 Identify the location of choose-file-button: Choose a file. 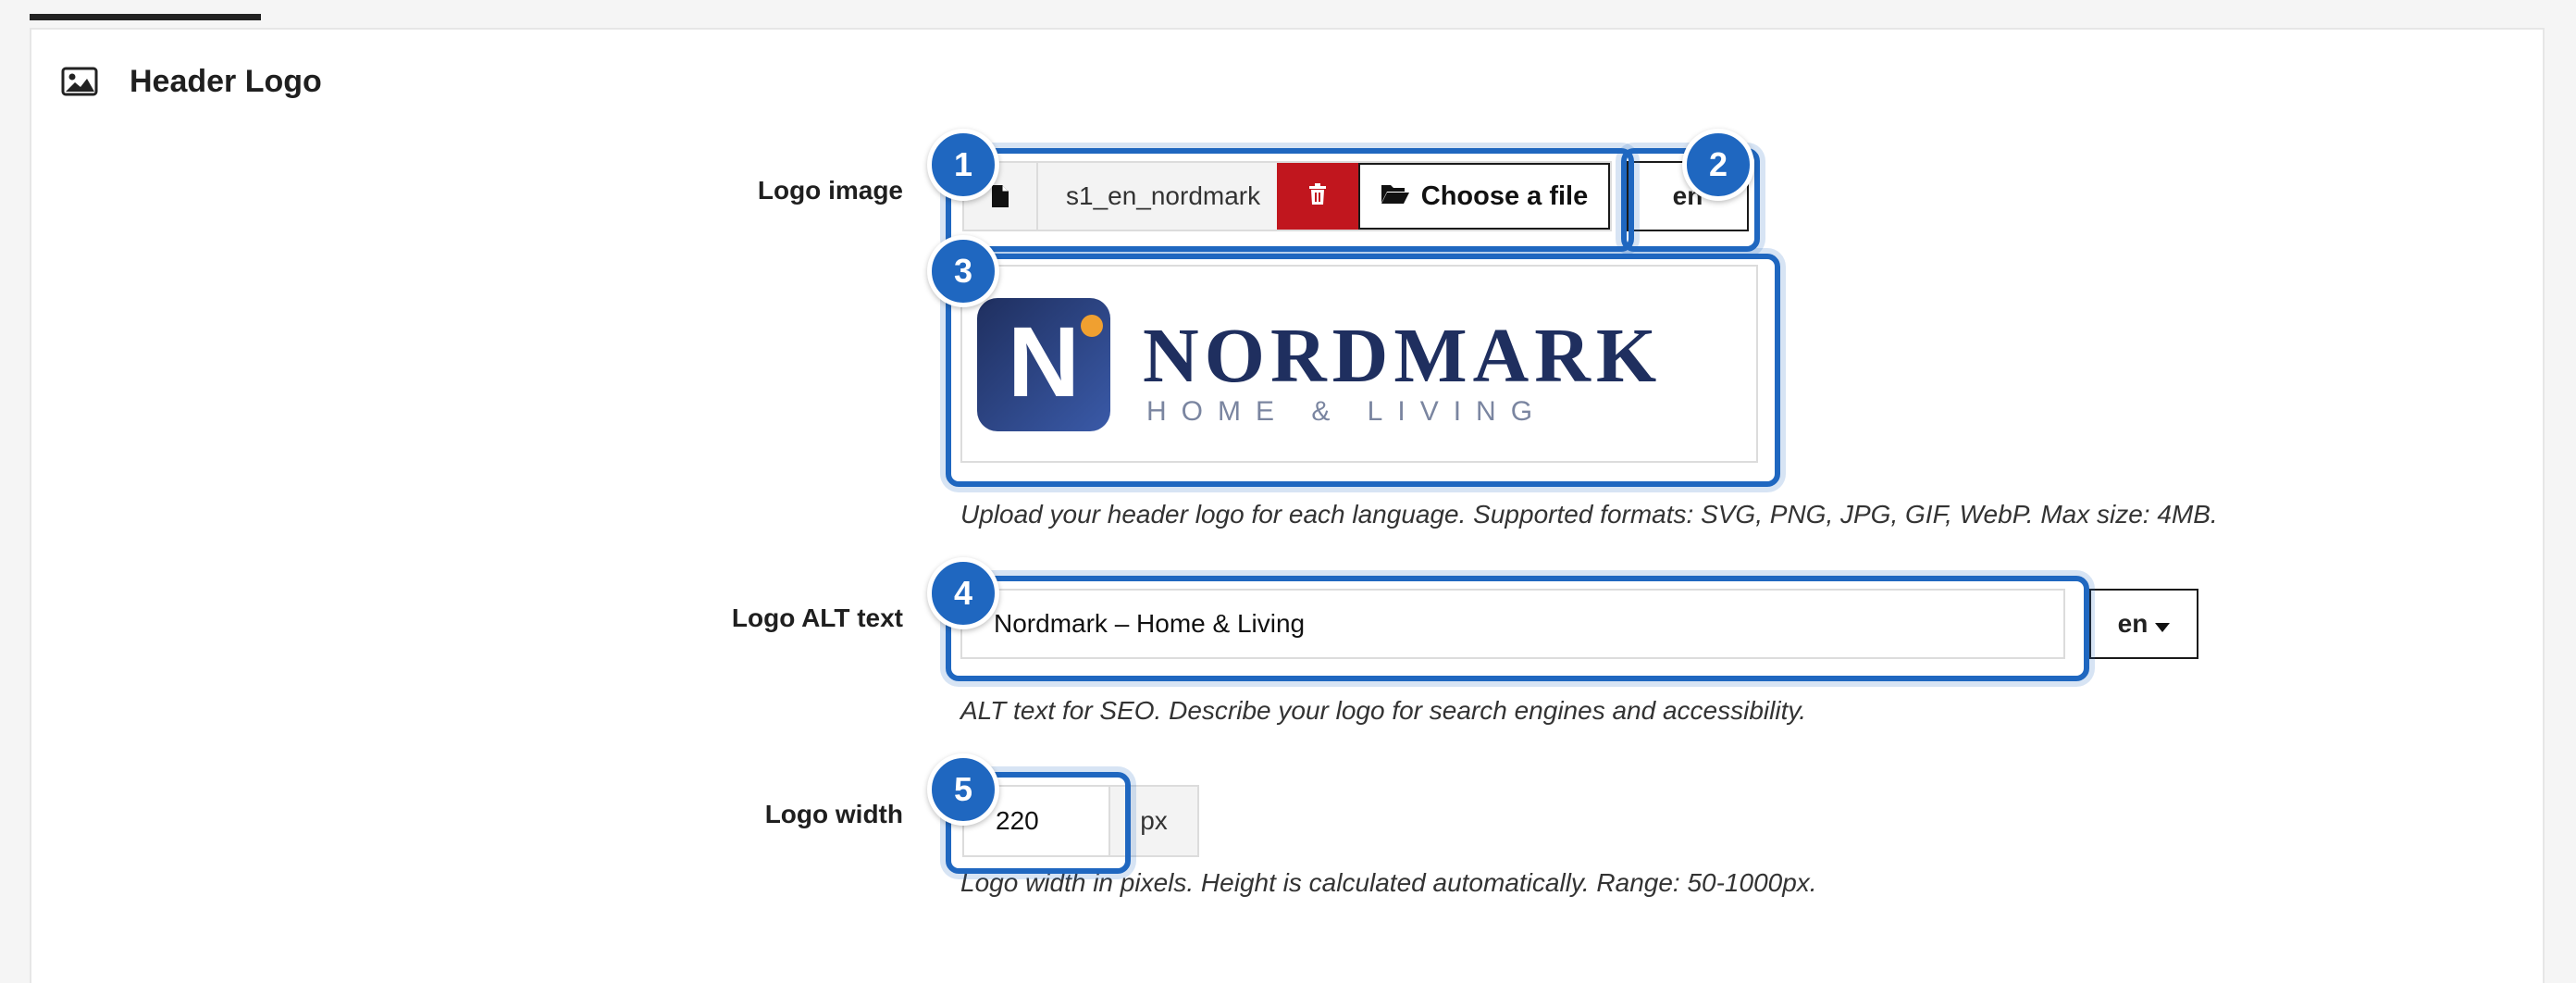
(1484, 196).